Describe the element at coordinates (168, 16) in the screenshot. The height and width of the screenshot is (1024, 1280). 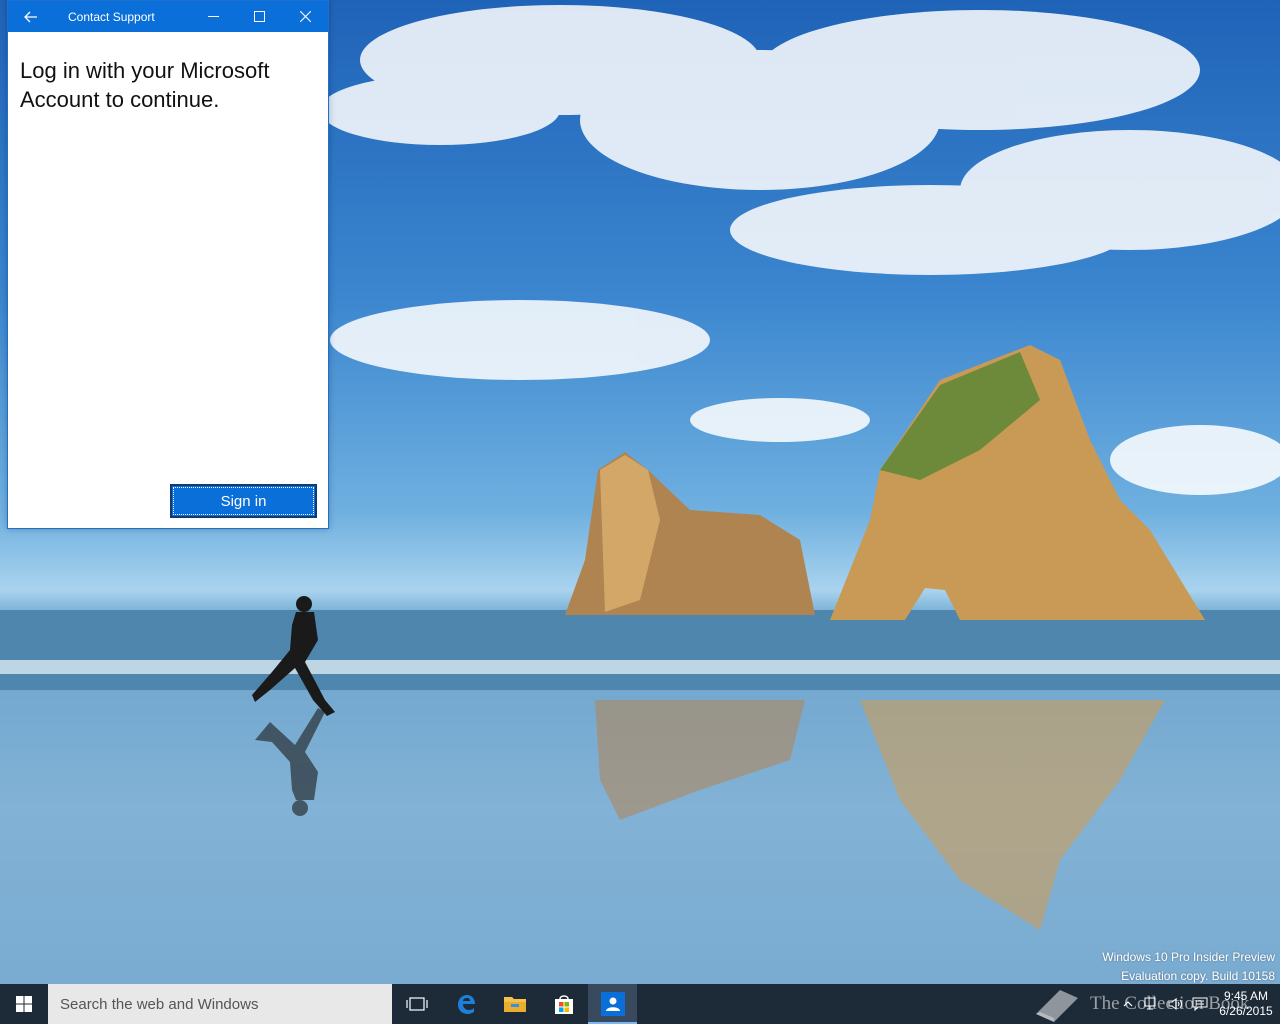
I see `window-titlebar: Contact Support` at that location.